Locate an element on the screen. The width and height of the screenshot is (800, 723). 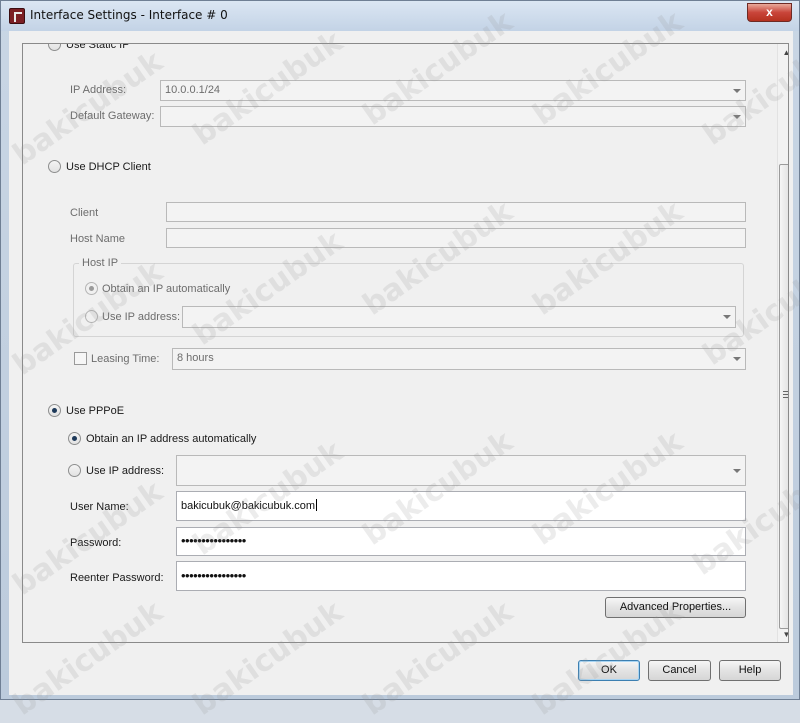
password-label: Password: is located at coordinates (96, 543).